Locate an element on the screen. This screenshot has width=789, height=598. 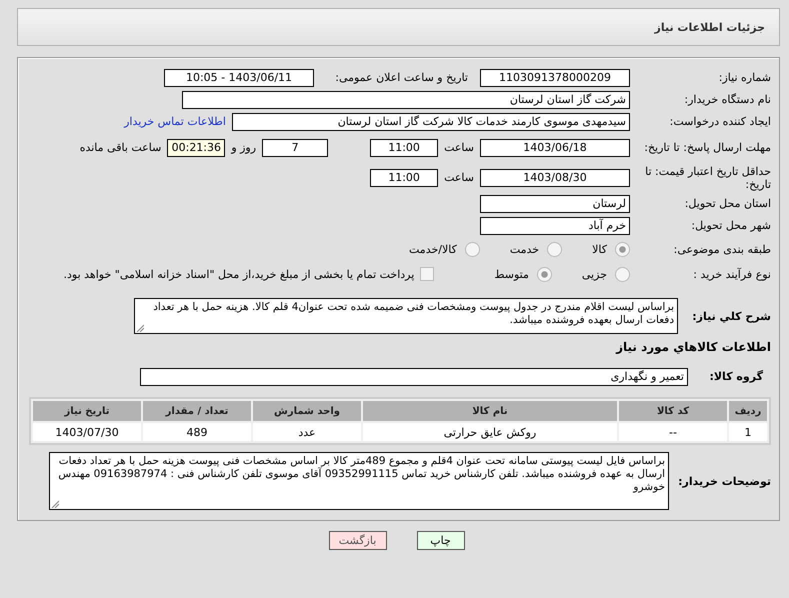
page-title: جزئیات اطلاعات نیاز is located at coordinates (709, 27).